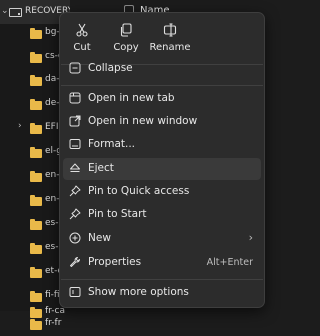 This screenshot has width=320, height=336. I want to click on format-icon, so click(75, 144).